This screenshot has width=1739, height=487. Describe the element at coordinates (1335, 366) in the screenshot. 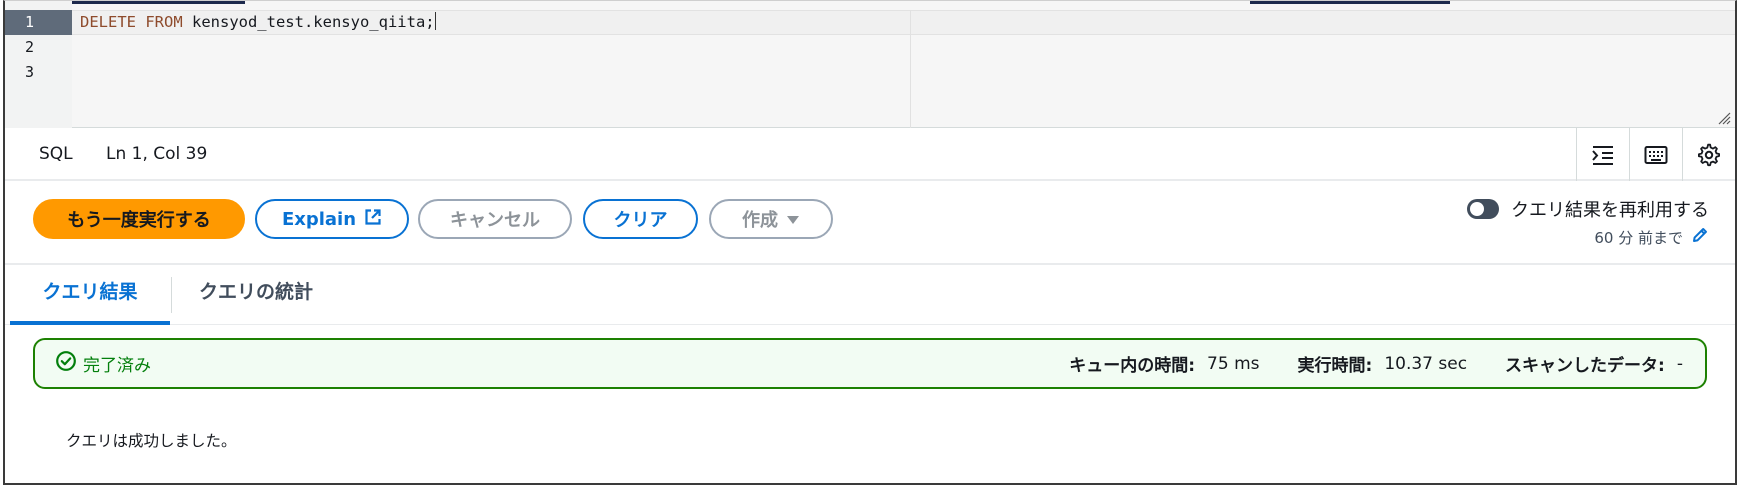

I see `run-time-label: 実行時間:` at that location.